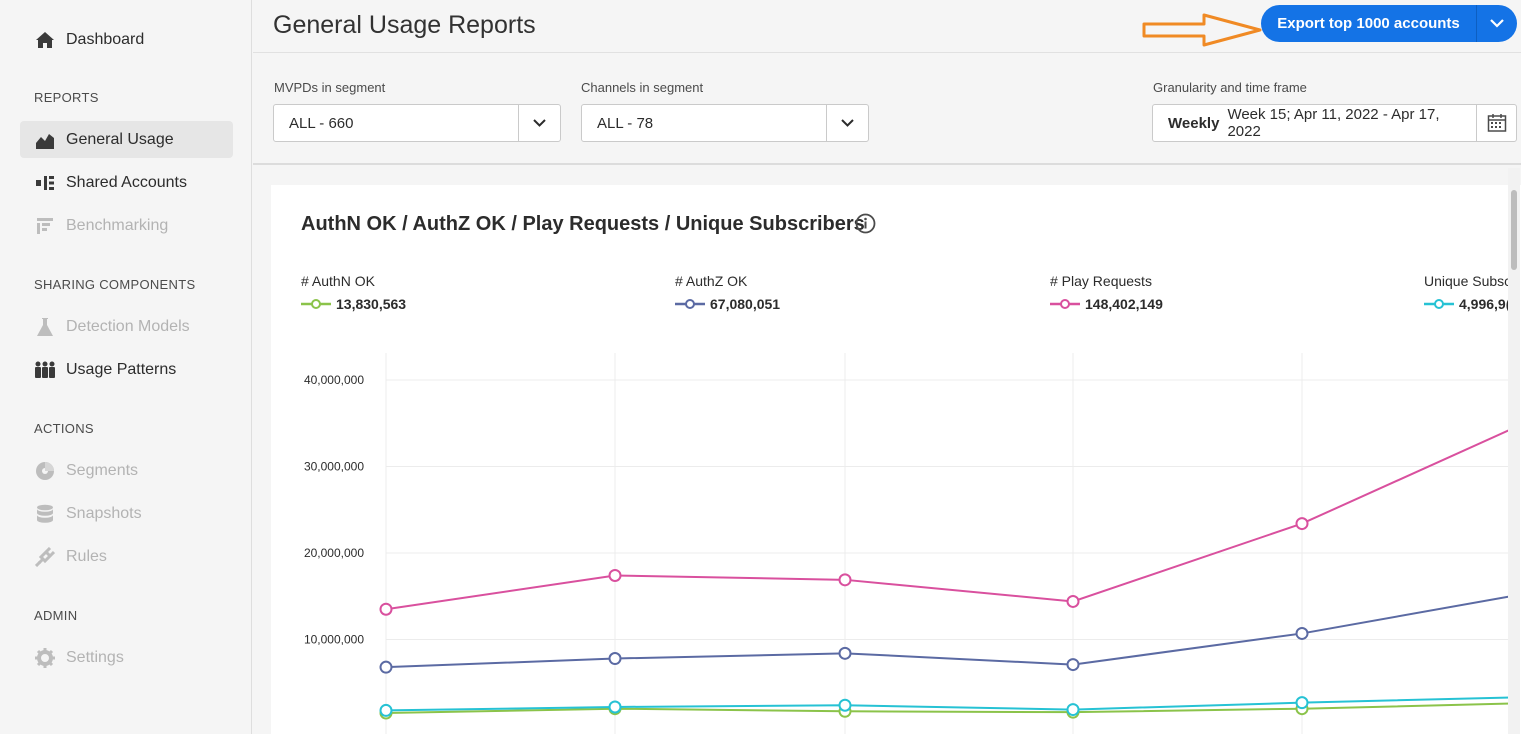  I want to click on sidebar-item-detection-models: Detection Models, so click(126, 326).